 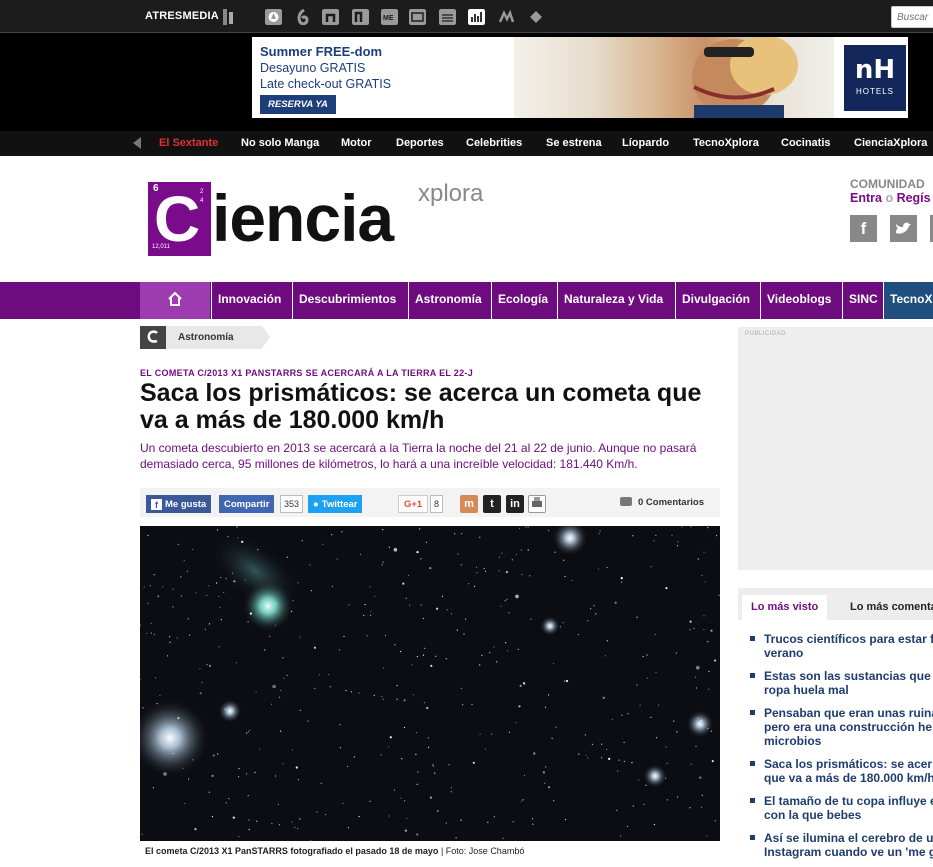 I want to click on ad-line-breakfast: Desayuno GRATIS, so click(x=313, y=68).